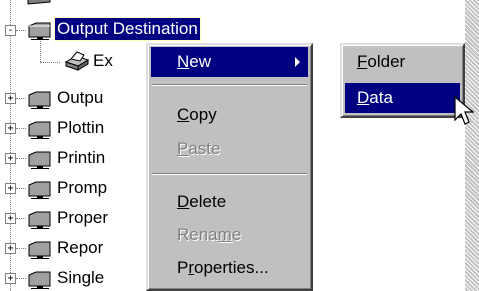  Describe the element at coordinates (183, 61) in the screenshot. I see `access-key: N` at that location.